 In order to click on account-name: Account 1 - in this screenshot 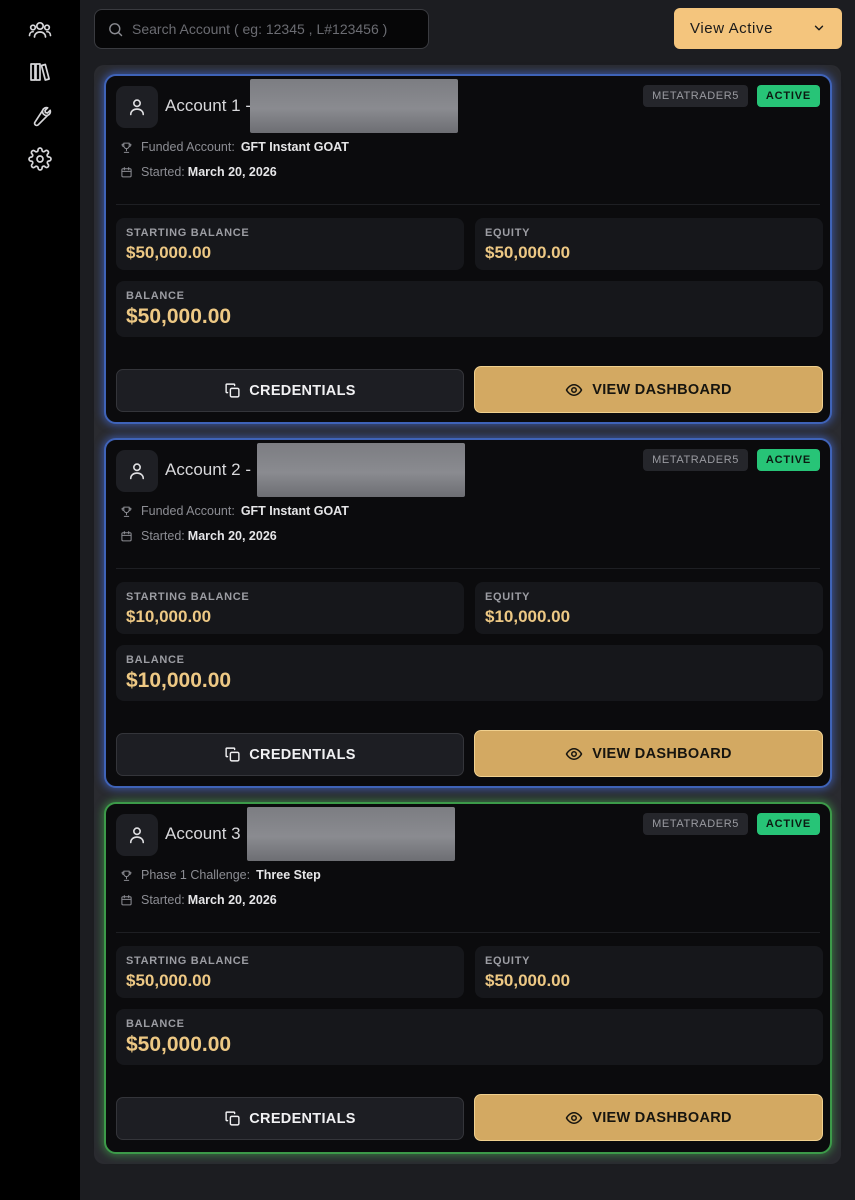, I will do `click(208, 105)`.